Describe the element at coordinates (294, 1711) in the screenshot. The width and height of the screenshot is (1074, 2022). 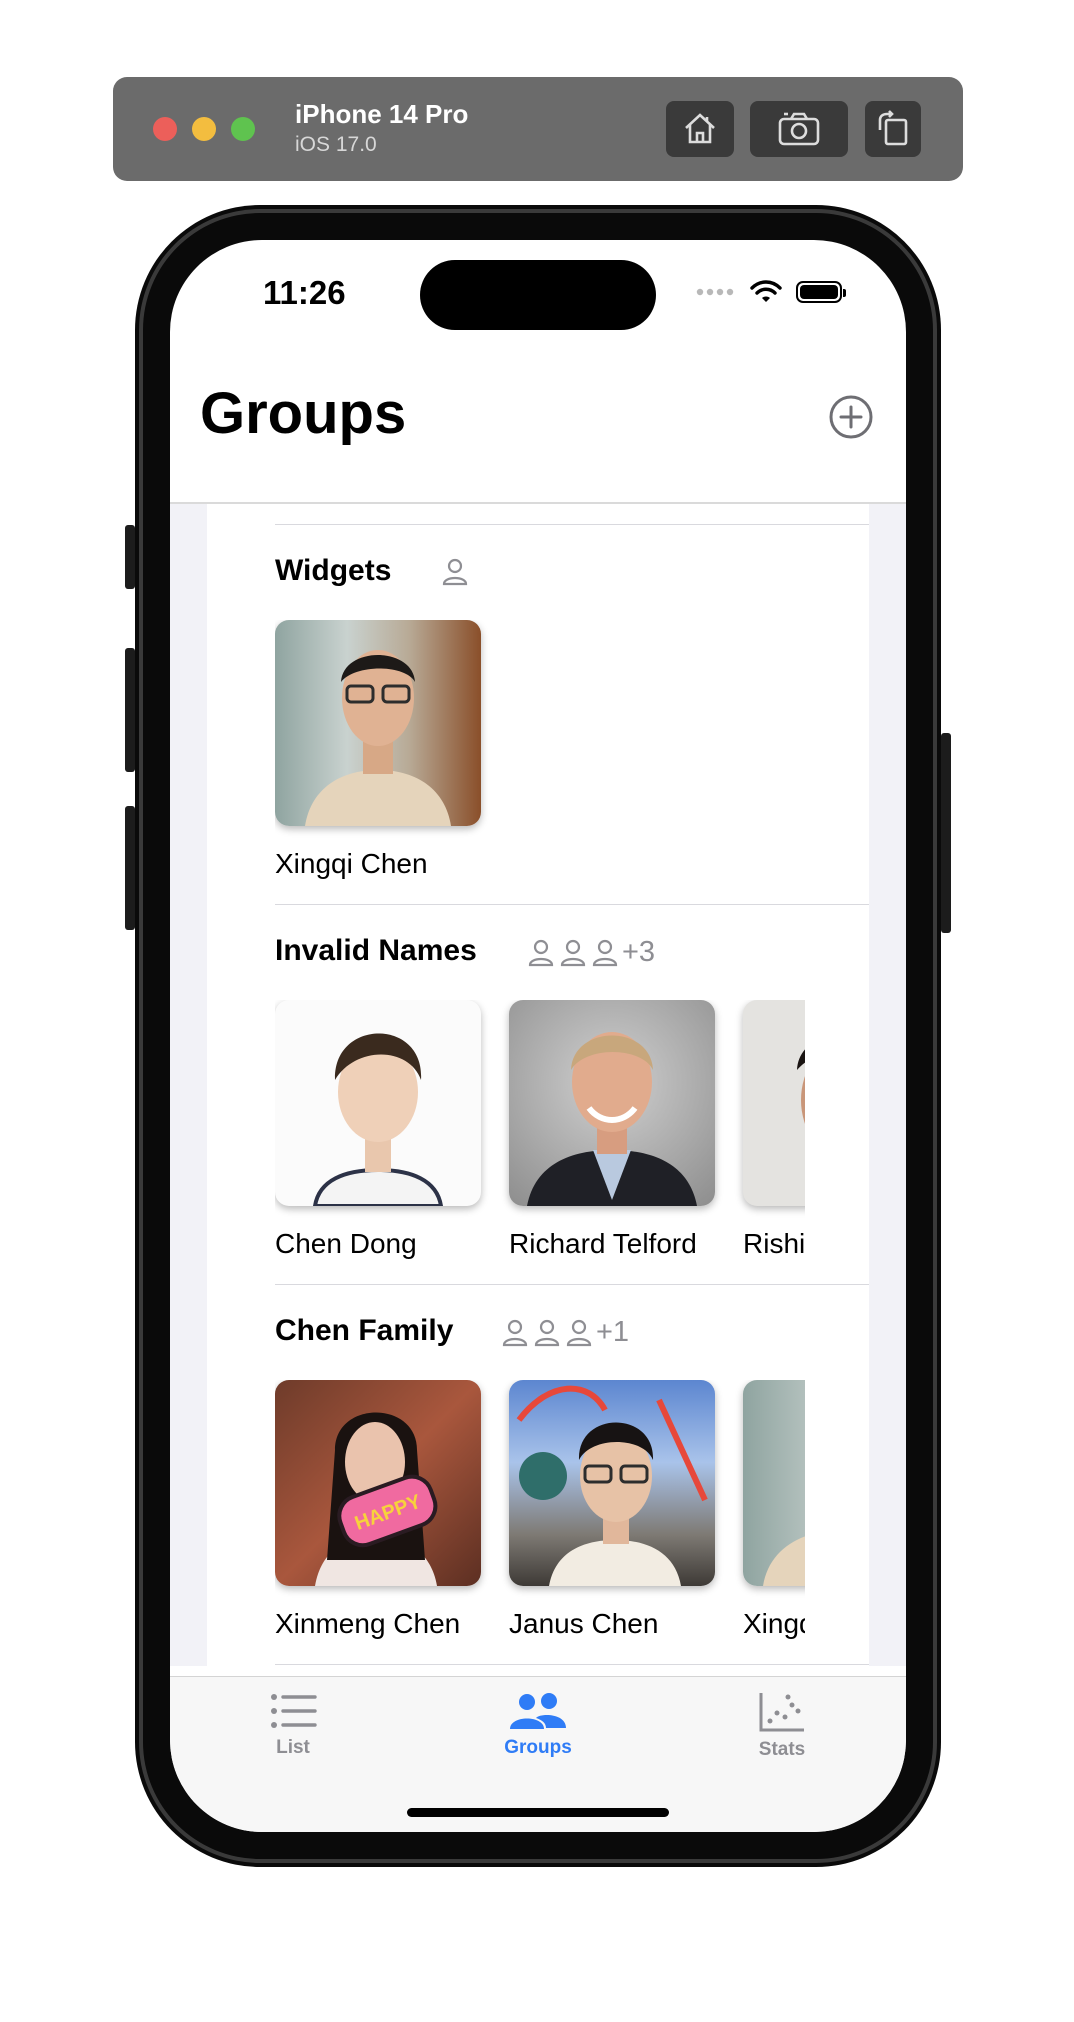
I see `list-icon` at that location.